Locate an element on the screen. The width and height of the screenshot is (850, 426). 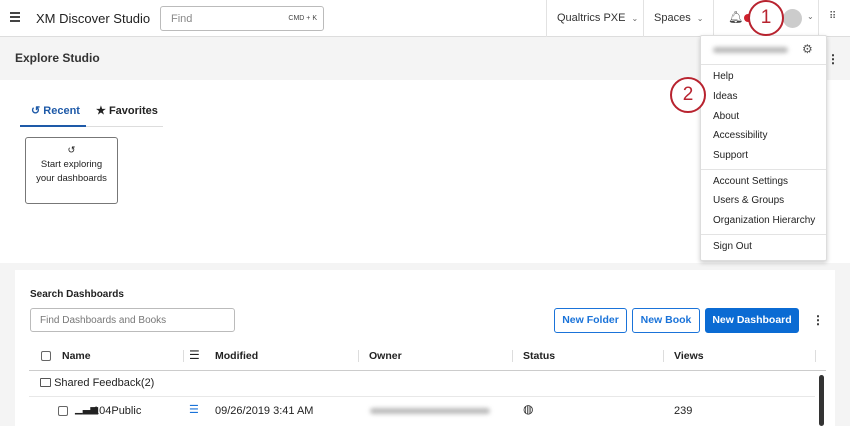
section-title: Search Dashboards is located at coordinates (77, 294).